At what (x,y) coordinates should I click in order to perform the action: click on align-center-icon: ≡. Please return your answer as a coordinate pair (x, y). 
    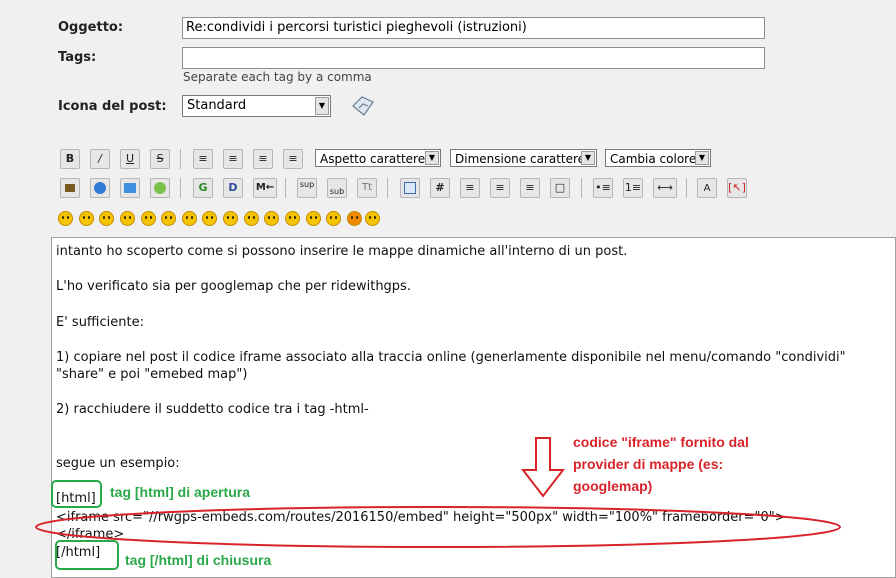
    Looking at the image, I should click on (263, 158).